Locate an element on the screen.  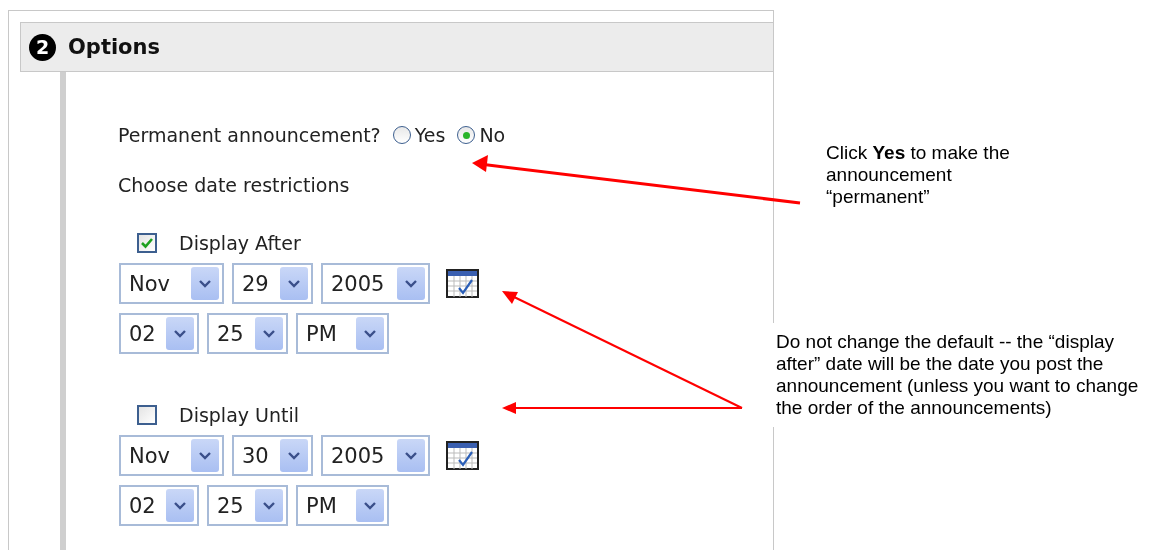
dropdown: 29 is located at coordinates (272, 283).